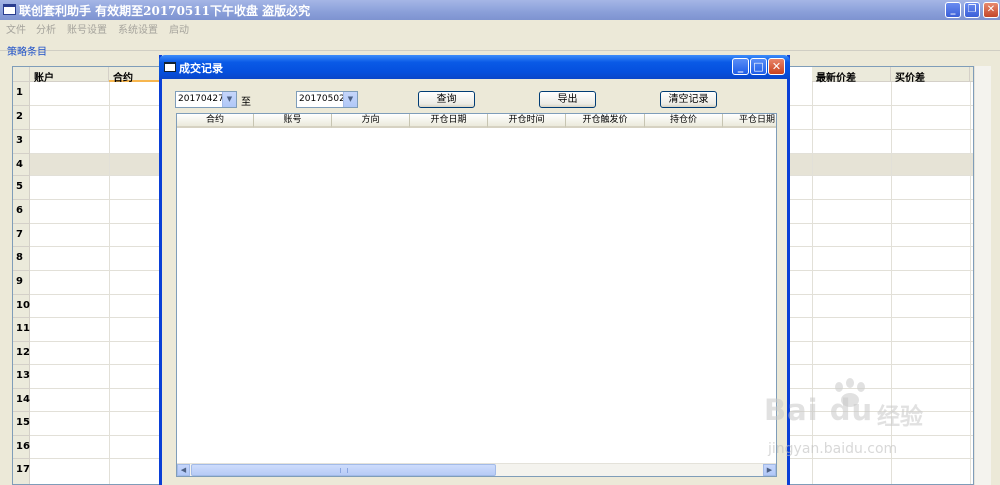  I want to click on column-header-position-price: 持仓价, so click(684, 121).